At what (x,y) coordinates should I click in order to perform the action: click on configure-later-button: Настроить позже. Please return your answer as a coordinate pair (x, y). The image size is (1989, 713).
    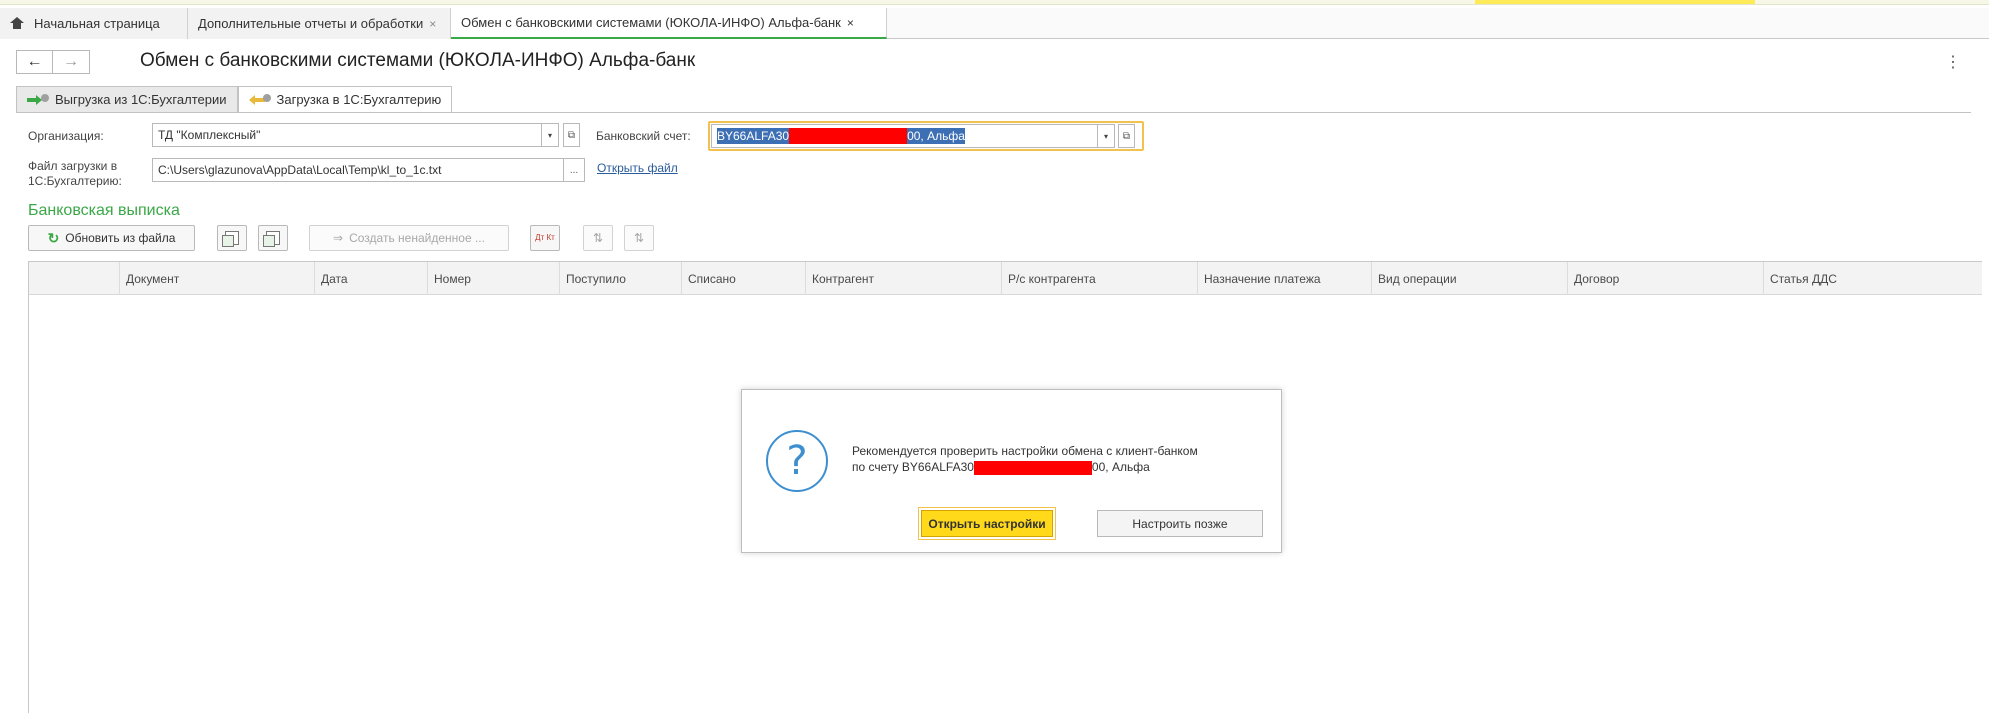
    Looking at the image, I should click on (1180, 523).